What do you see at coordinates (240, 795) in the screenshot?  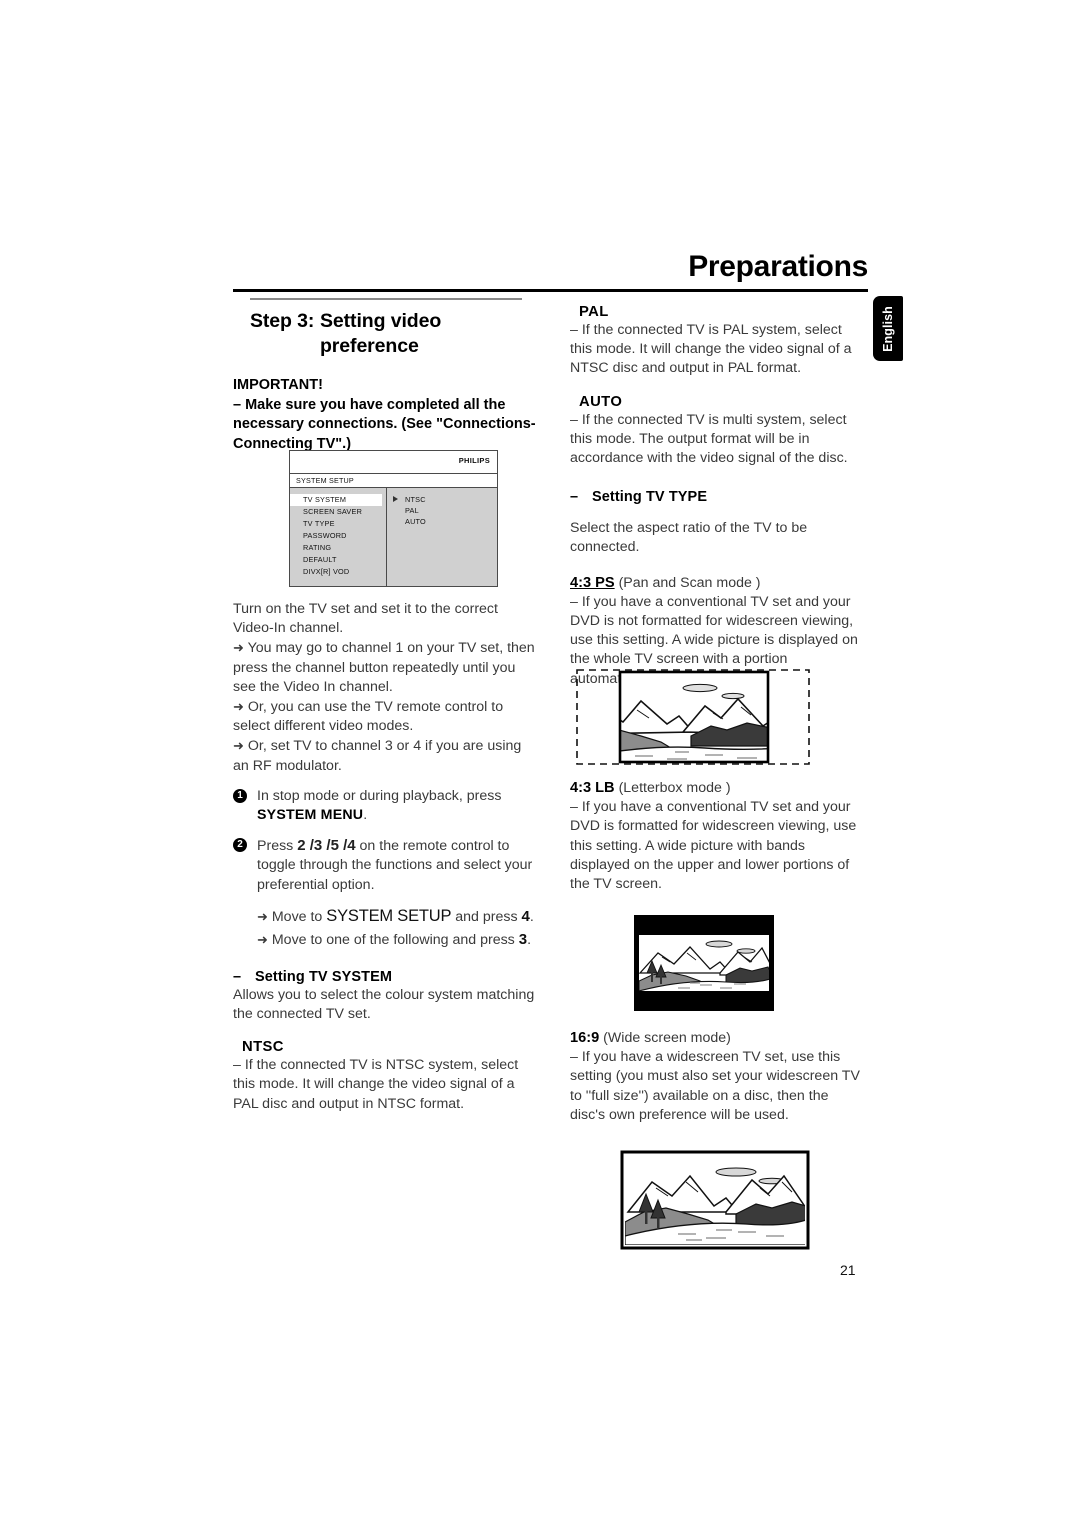 I see `step-1-bullet: 1` at bounding box center [240, 795].